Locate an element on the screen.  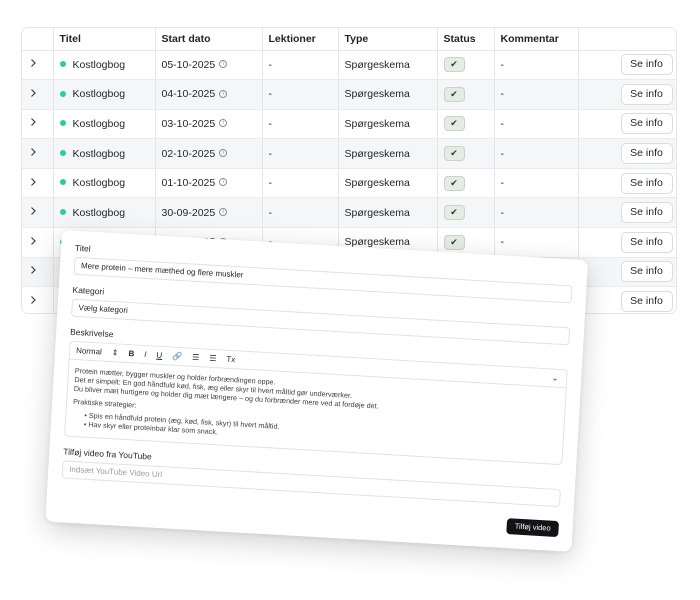
bold-button: B is located at coordinates (131, 353).